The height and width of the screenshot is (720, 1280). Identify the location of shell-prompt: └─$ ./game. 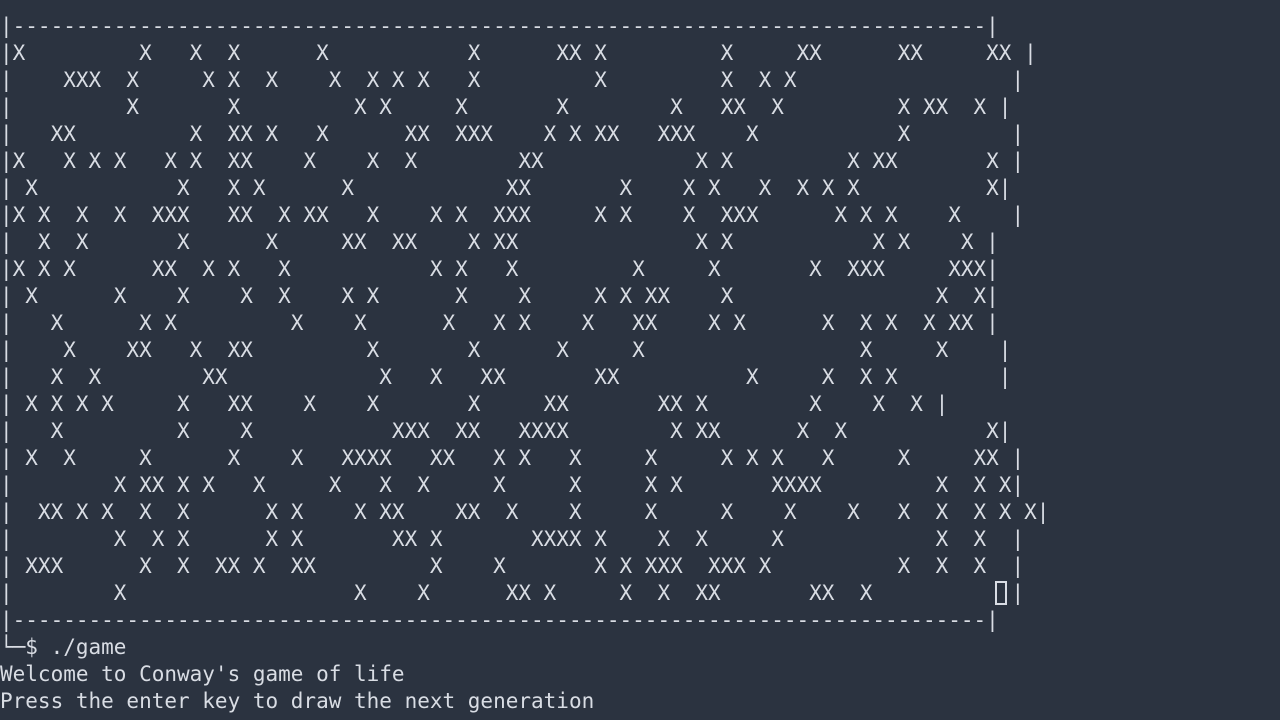
(63, 647).